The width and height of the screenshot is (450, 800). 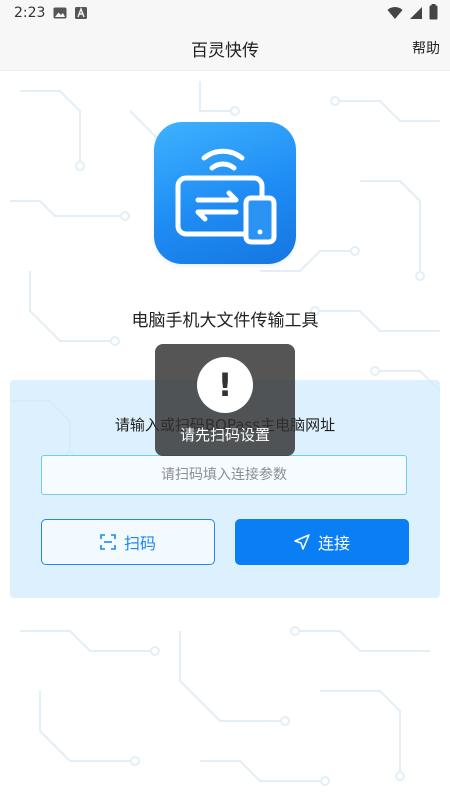 What do you see at coordinates (395, 14) in the screenshot?
I see `wifi-icon` at bounding box center [395, 14].